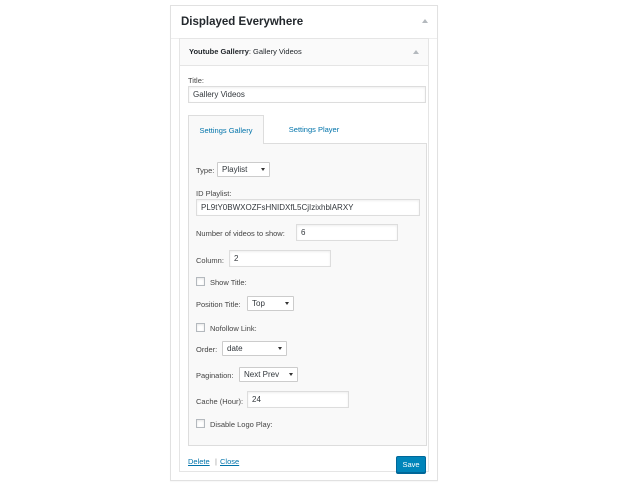 This screenshot has width=623, height=489. What do you see at coordinates (218, 304) in the screenshot?
I see `position-title-label: Position Title:` at bounding box center [218, 304].